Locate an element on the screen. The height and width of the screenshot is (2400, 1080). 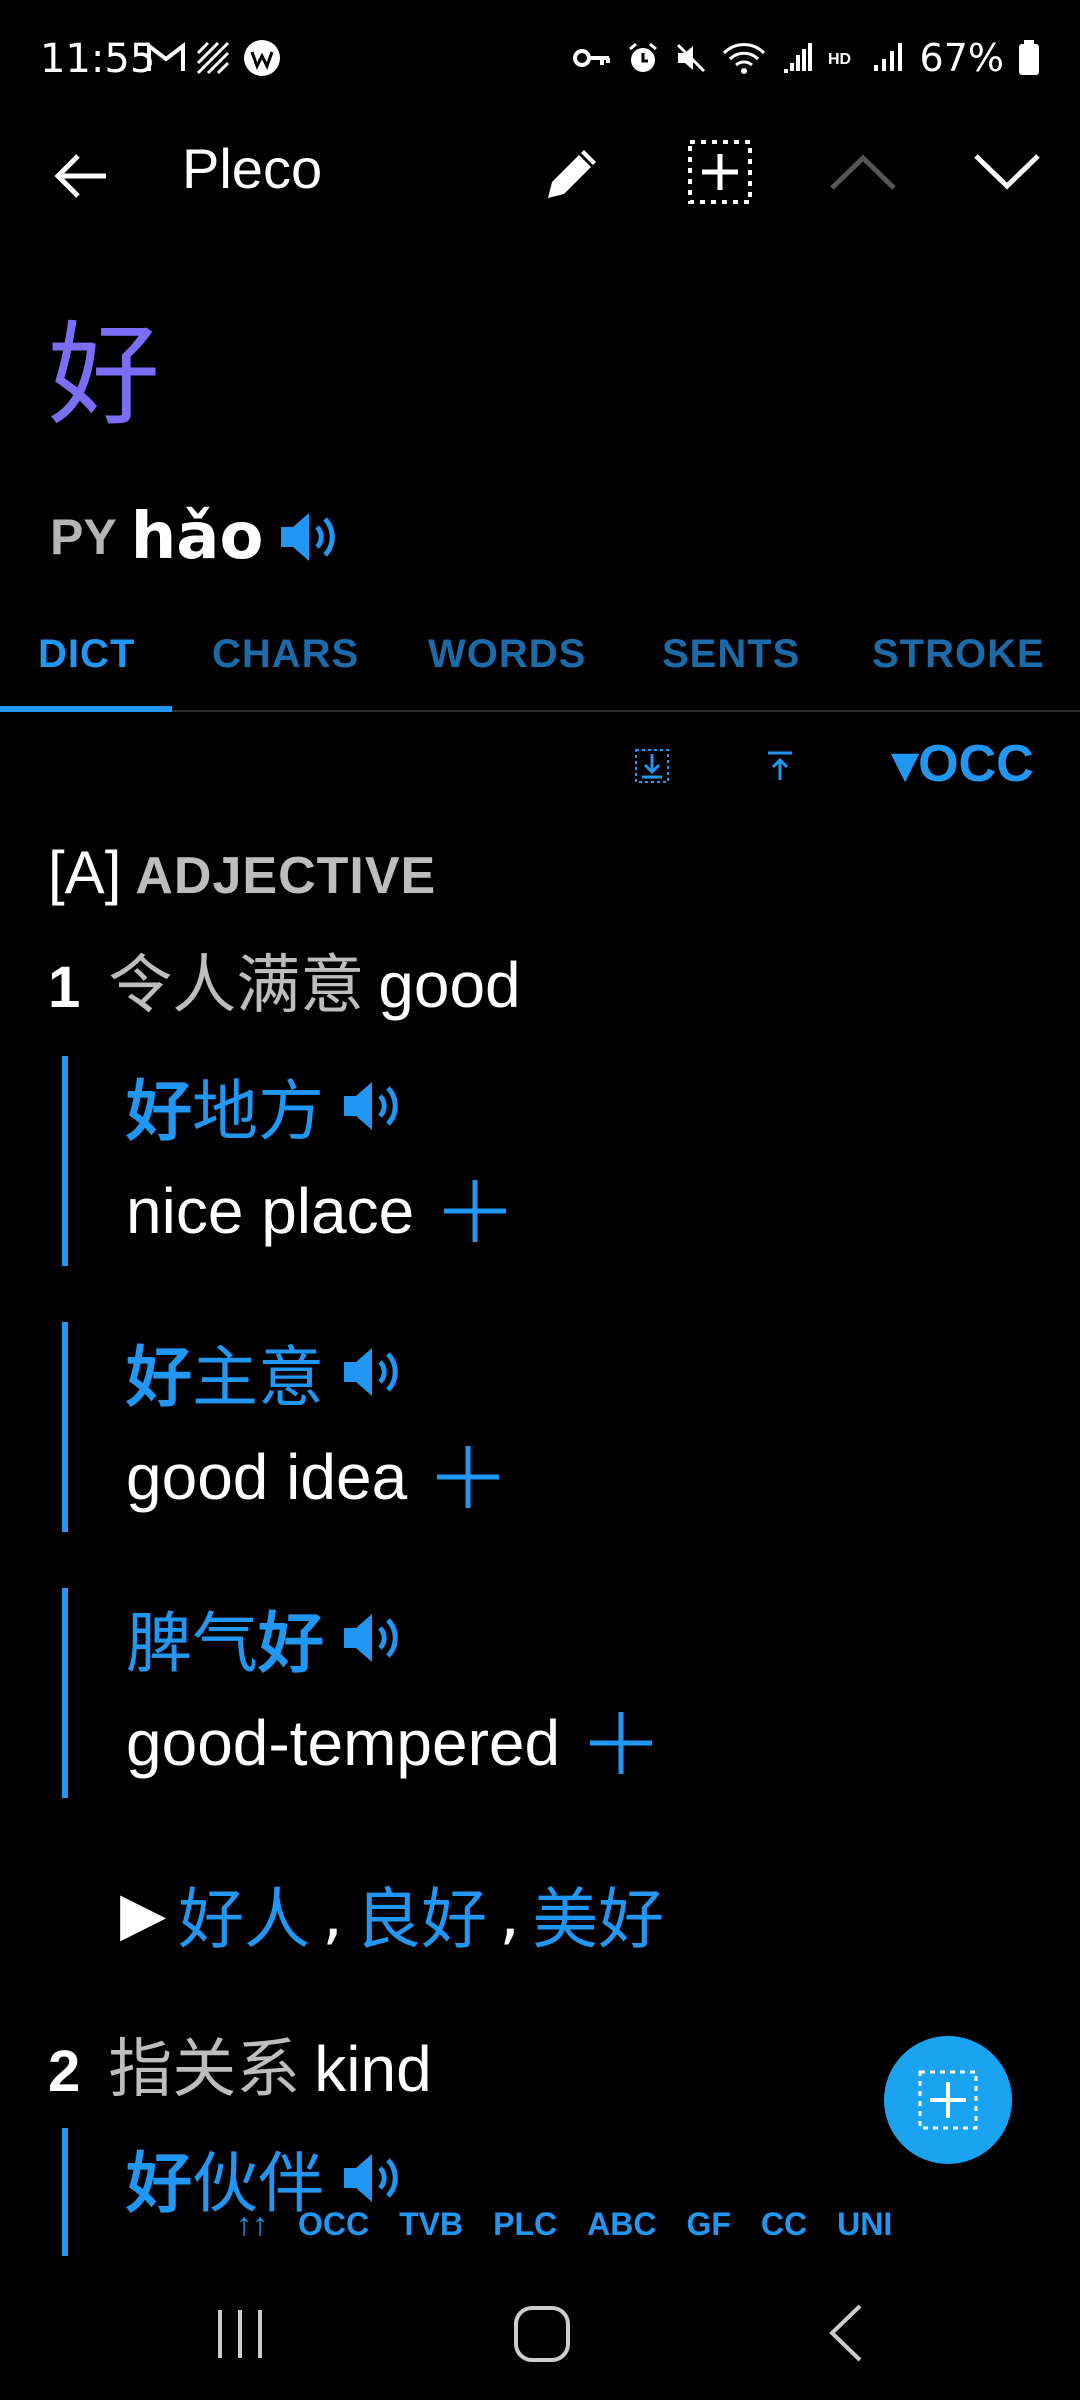
sense-number: 2 is located at coordinates (64, 2071).